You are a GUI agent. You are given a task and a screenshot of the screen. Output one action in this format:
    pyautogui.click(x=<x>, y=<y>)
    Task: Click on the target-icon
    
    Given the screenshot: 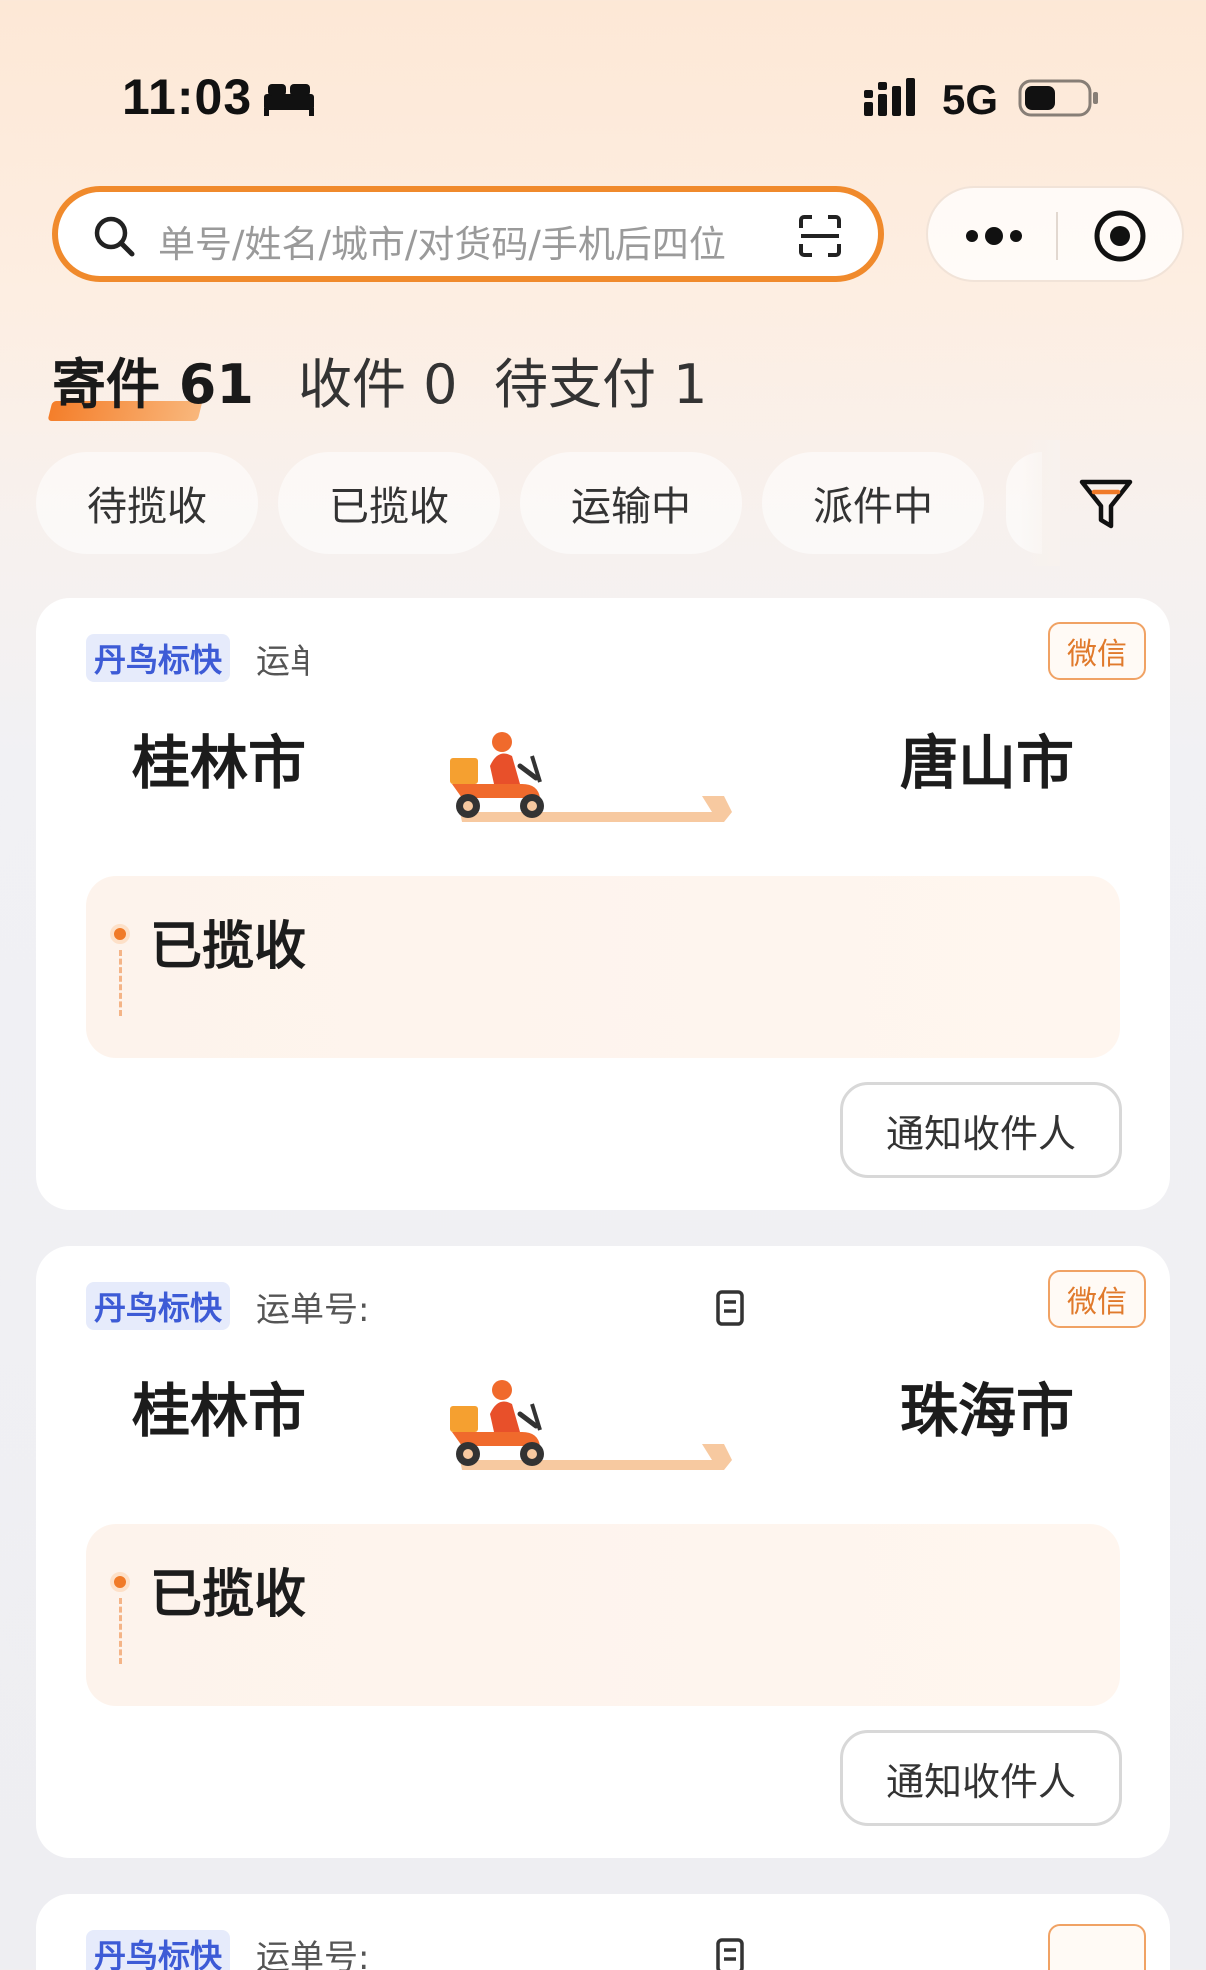 What is the action you would take?
    pyautogui.click(x=1120, y=236)
    